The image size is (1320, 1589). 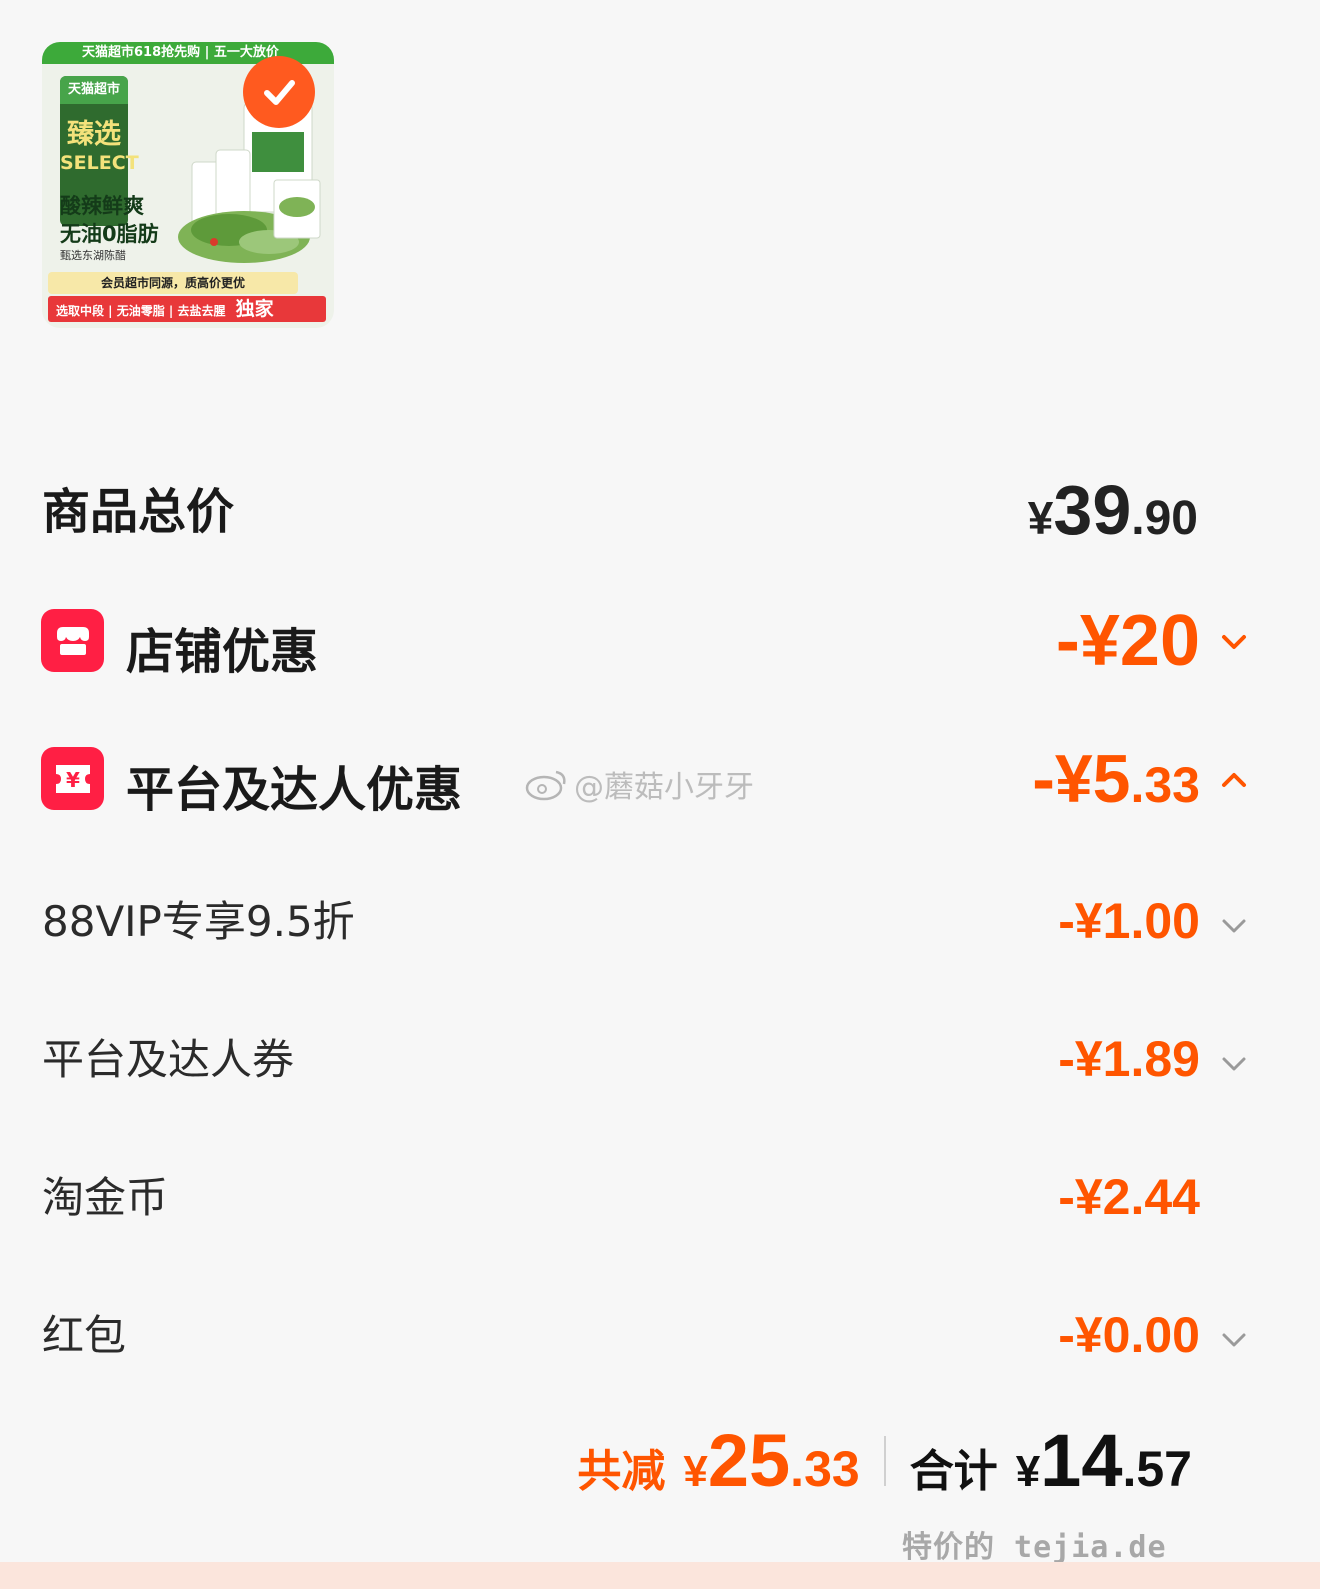 I want to click on taojinbi-label: 淘金币, so click(x=105, y=1197).